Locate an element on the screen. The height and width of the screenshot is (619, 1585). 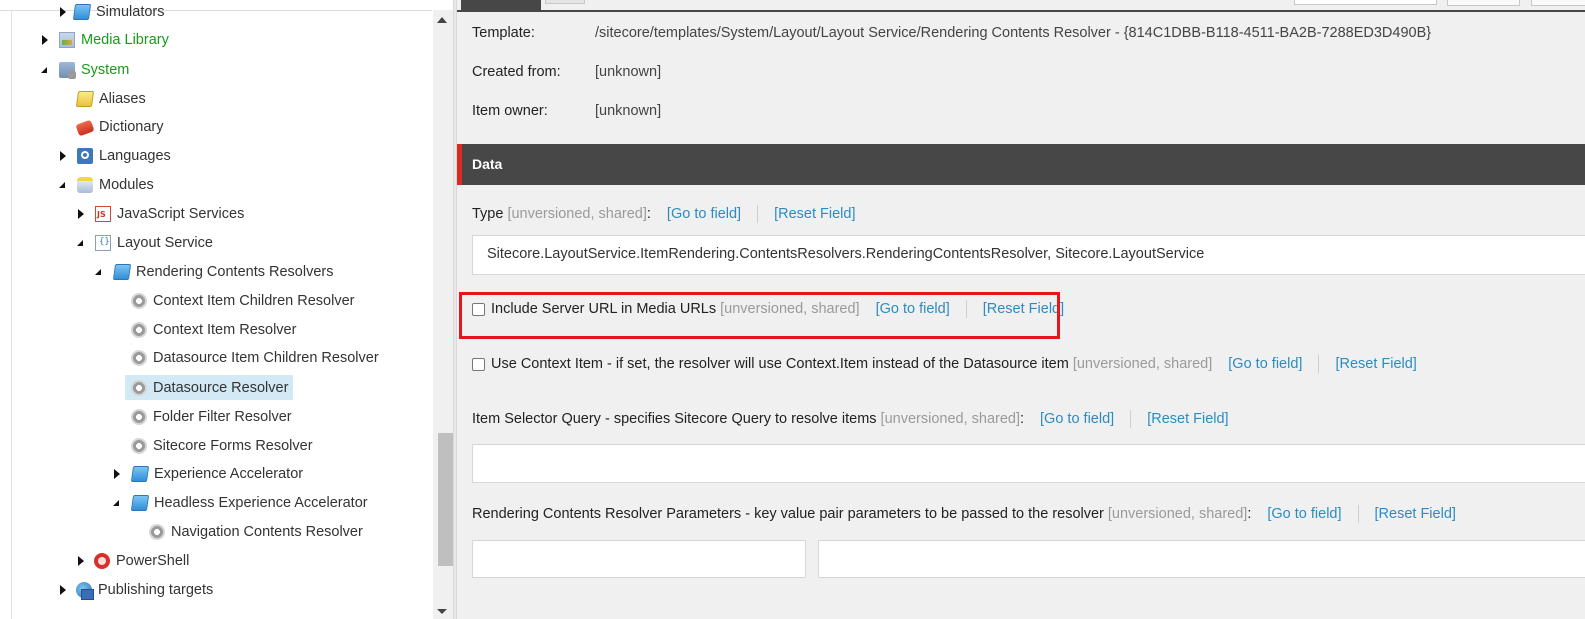
tree-node-dictionary: Dictionary is located at coordinates (119, 127).